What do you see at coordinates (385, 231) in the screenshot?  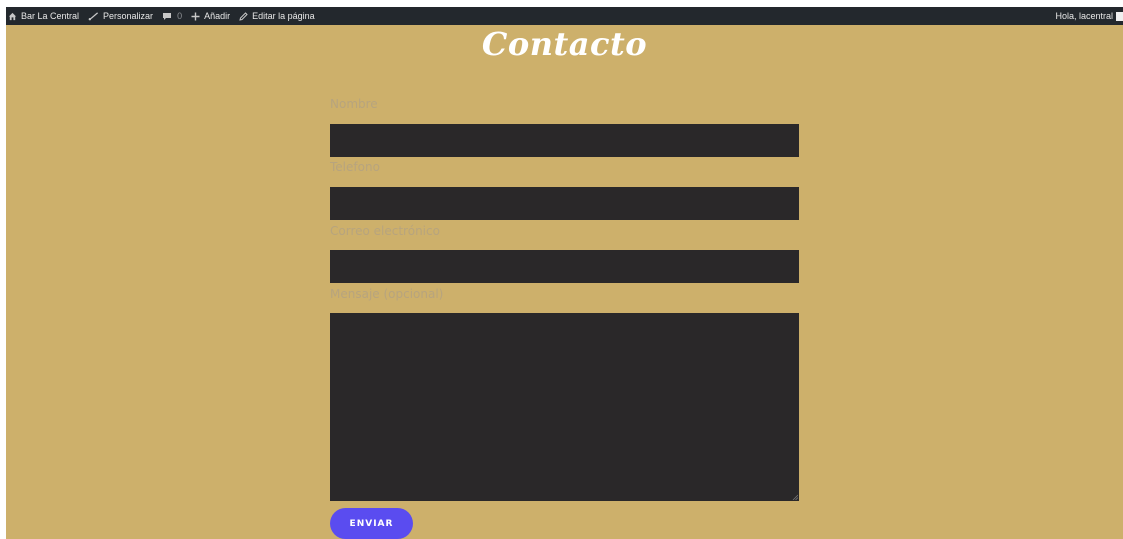 I see `email-label: Correo electrónico` at bounding box center [385, 231].